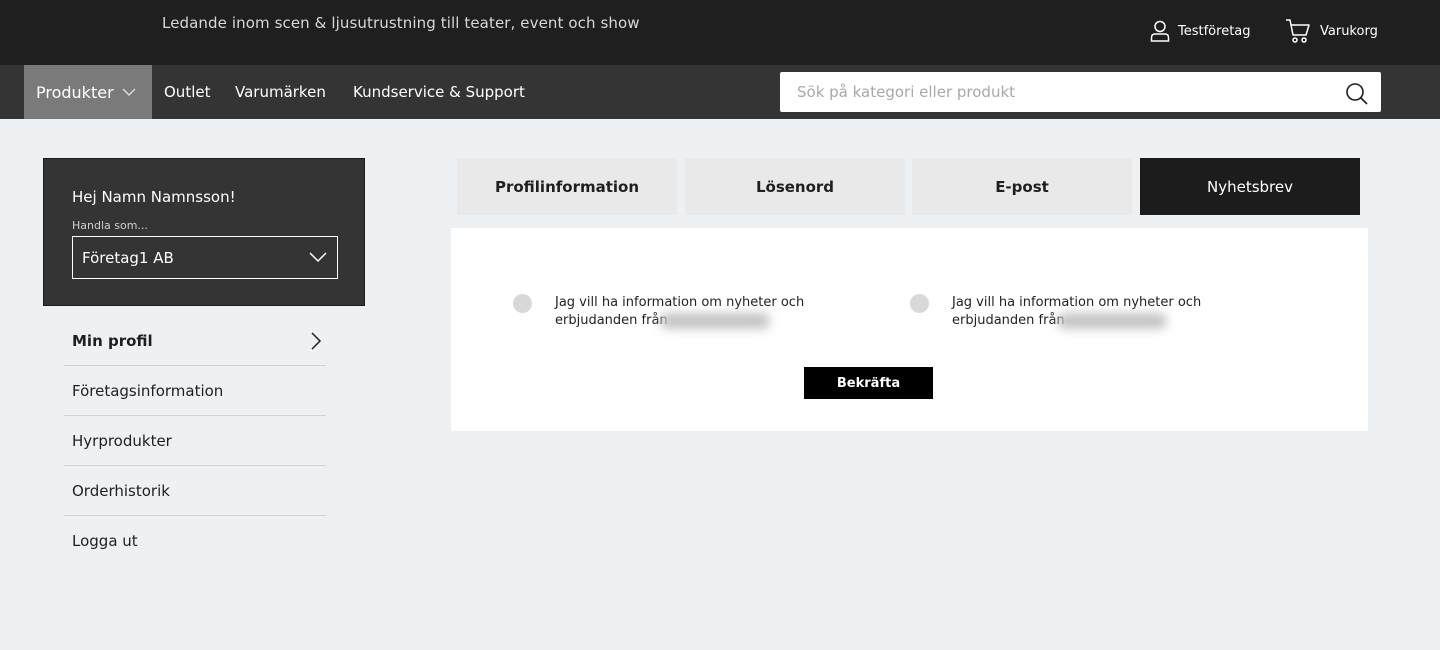 This screenshot has width=1440, height=650. I want to click on nav-brands: Varumärken, so click(280, 92).